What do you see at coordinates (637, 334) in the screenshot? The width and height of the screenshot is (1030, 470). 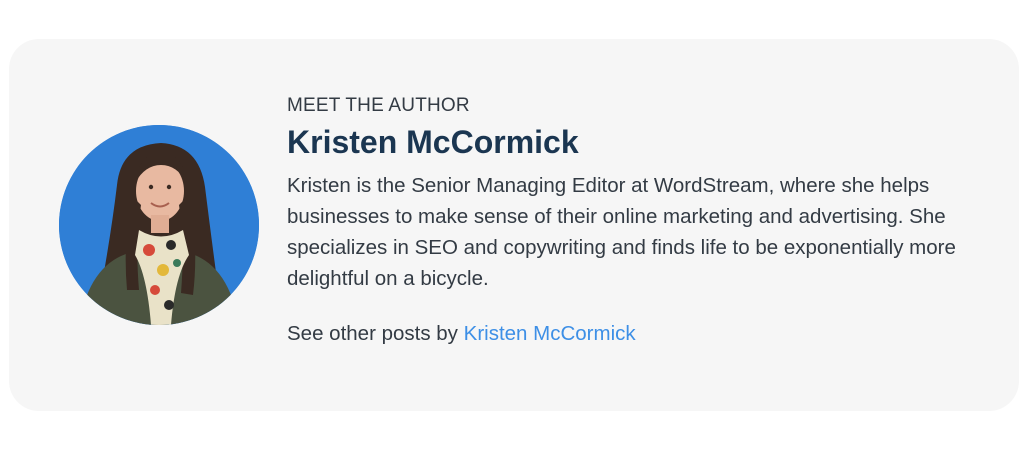 I see `other-posts-line: See other posts by Kristen McCormick` at bounding box center [637, 334].